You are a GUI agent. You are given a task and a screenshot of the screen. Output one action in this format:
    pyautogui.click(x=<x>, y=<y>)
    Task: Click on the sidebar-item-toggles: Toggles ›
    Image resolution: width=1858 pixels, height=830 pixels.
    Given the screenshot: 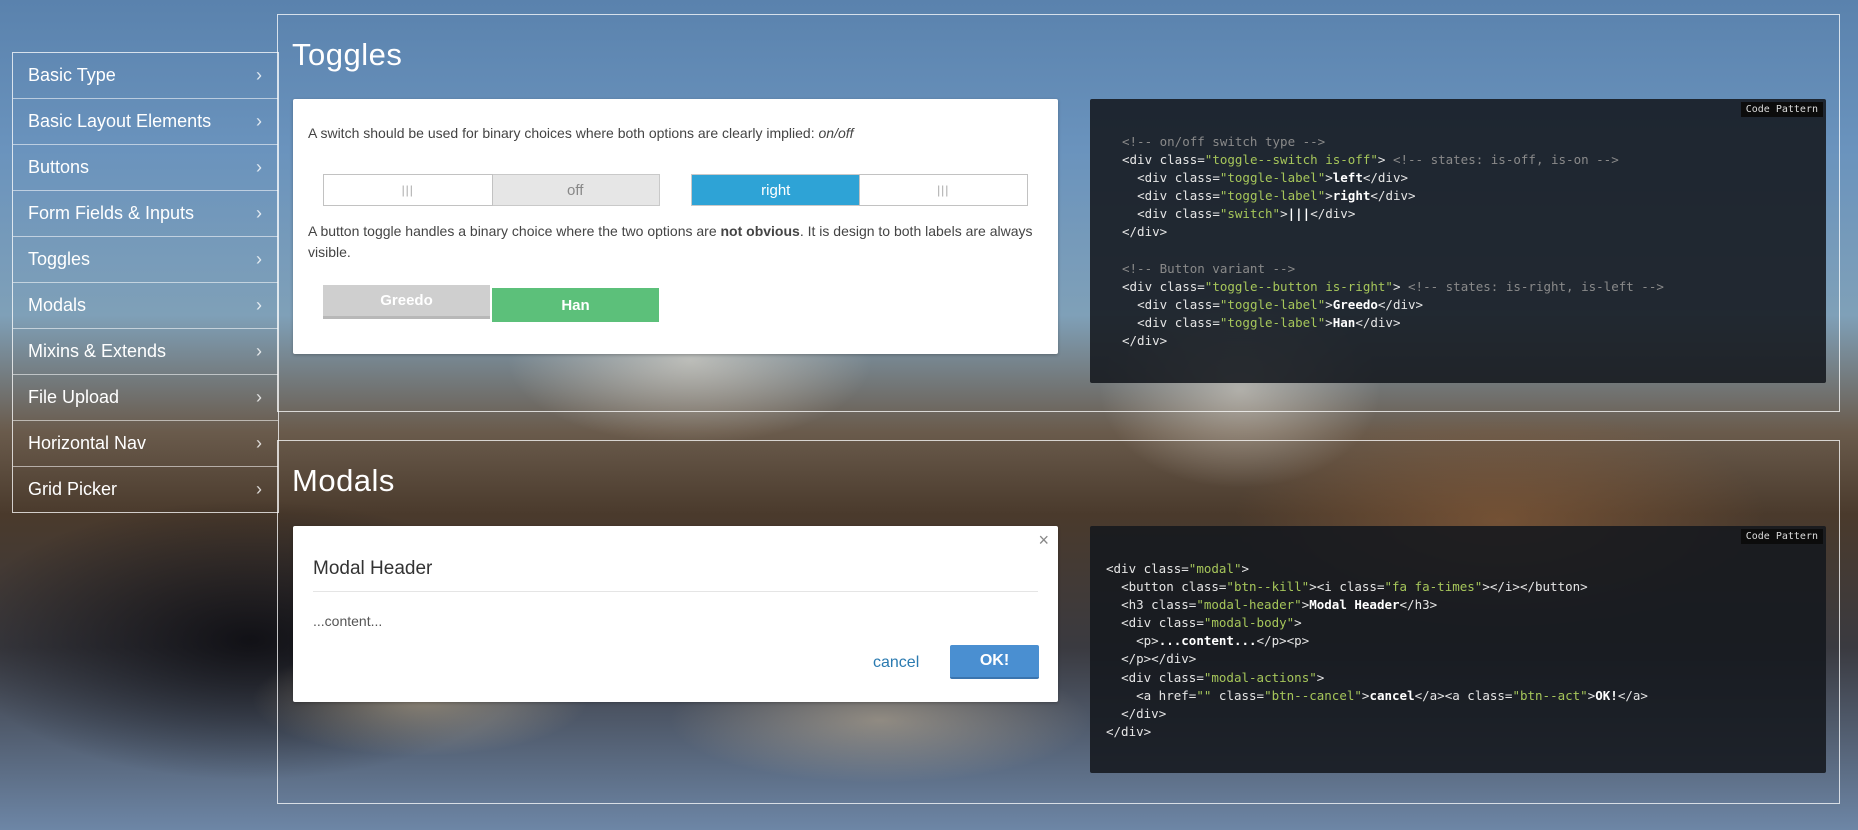 What is the action you would take?
    pyautogui.click(x=145, y=260)
    